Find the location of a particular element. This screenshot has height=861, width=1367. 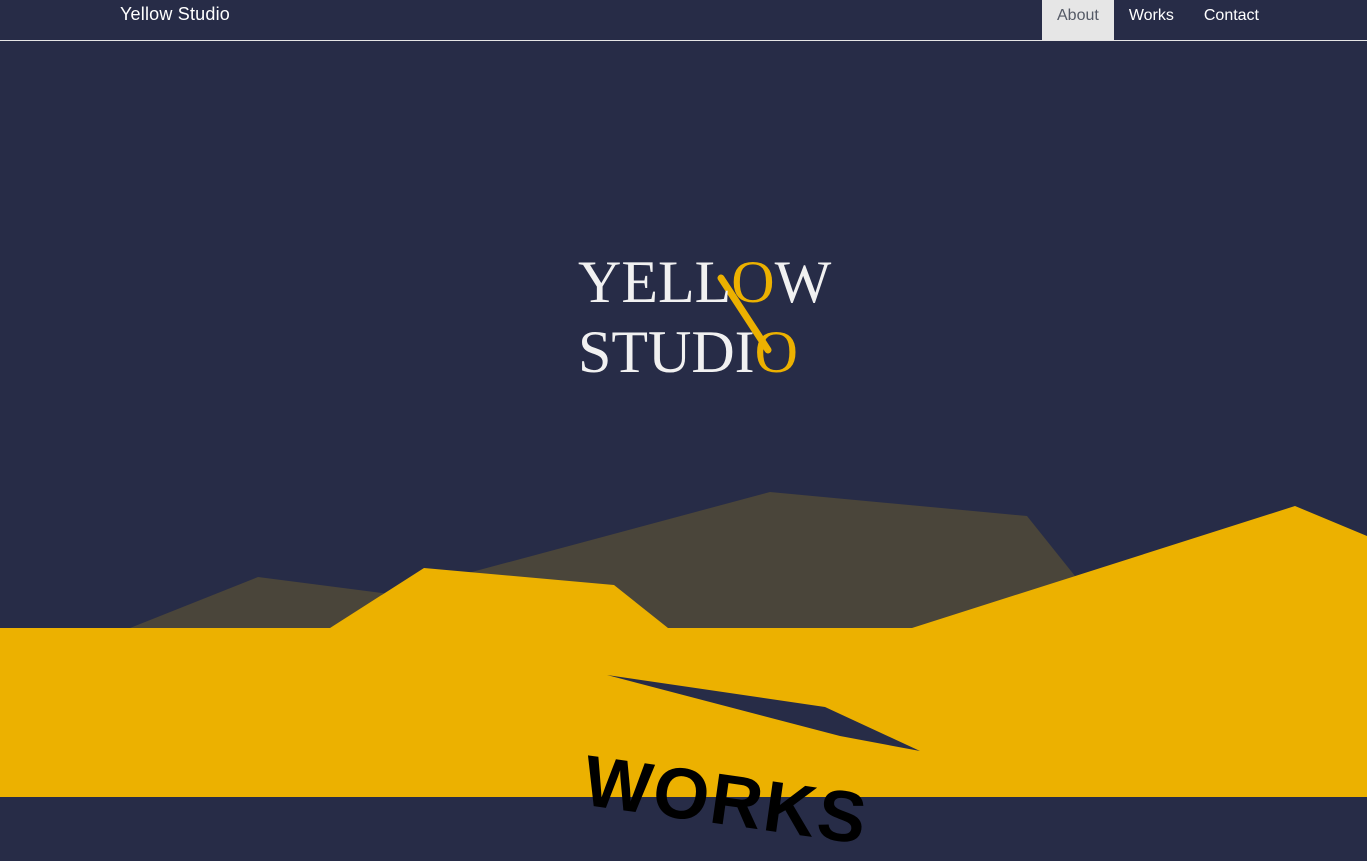

logo-line-1-prefix: YELL is located at coordinates (655, 282).